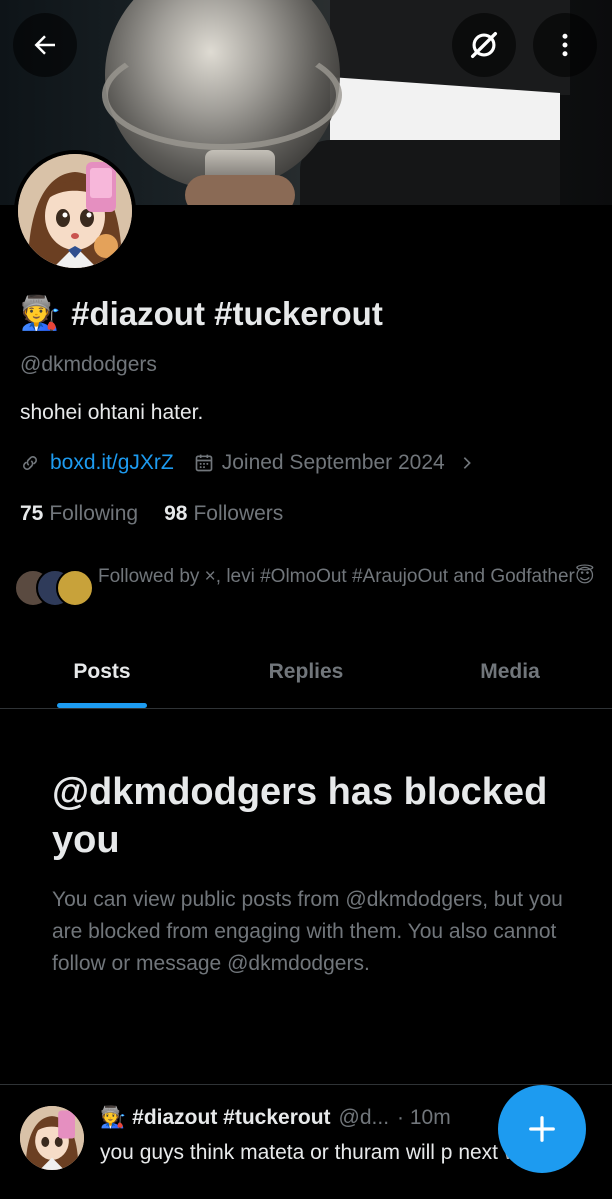 Image resolution: width=612 pixels, height=1199 pixels. Describe the element at coordinates (151, 514) in the screenshot. I see `follow-counts: 75 Following 98 Followers` at that location.